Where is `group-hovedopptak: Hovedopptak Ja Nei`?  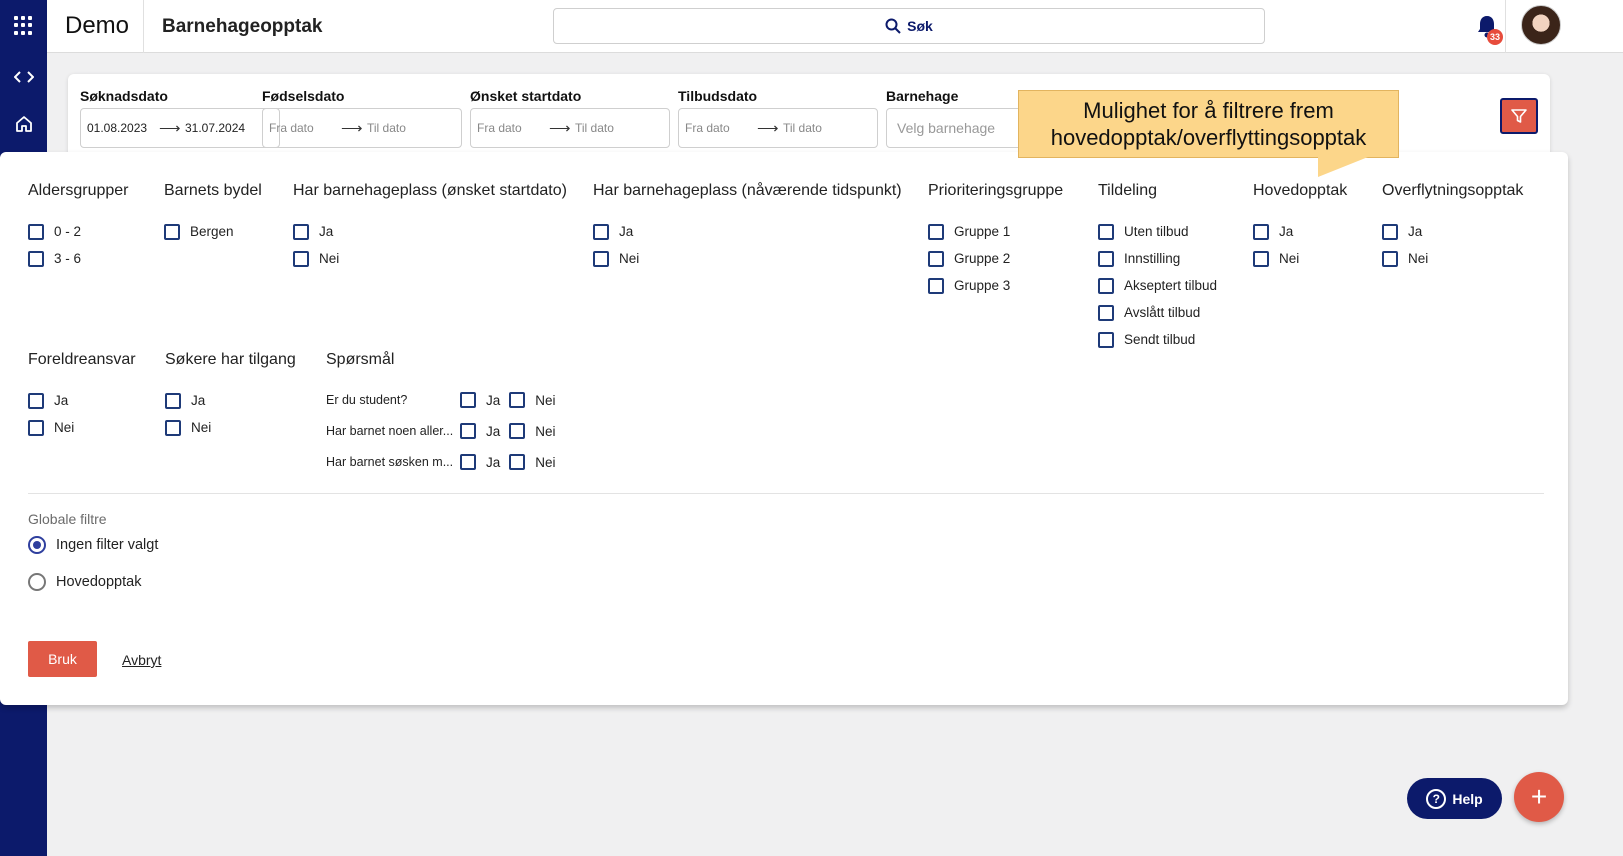 group-hovedopptak: Hovedopptak Ja Nei is located at coordinates (1300, 227).